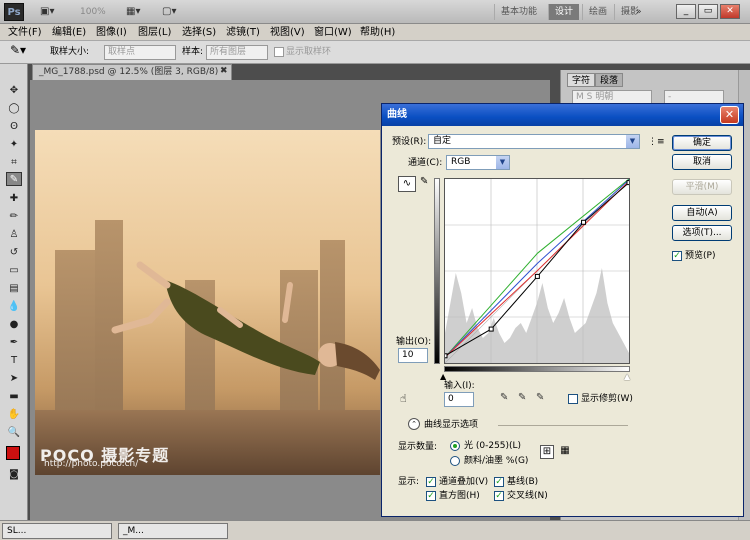 The height and width of the screenshot is (540, 750). What do you see at coordinates (133, 12) in the screenshot?
I see `view-extras-icon: ▦▾` at bounding box center [133, 12].